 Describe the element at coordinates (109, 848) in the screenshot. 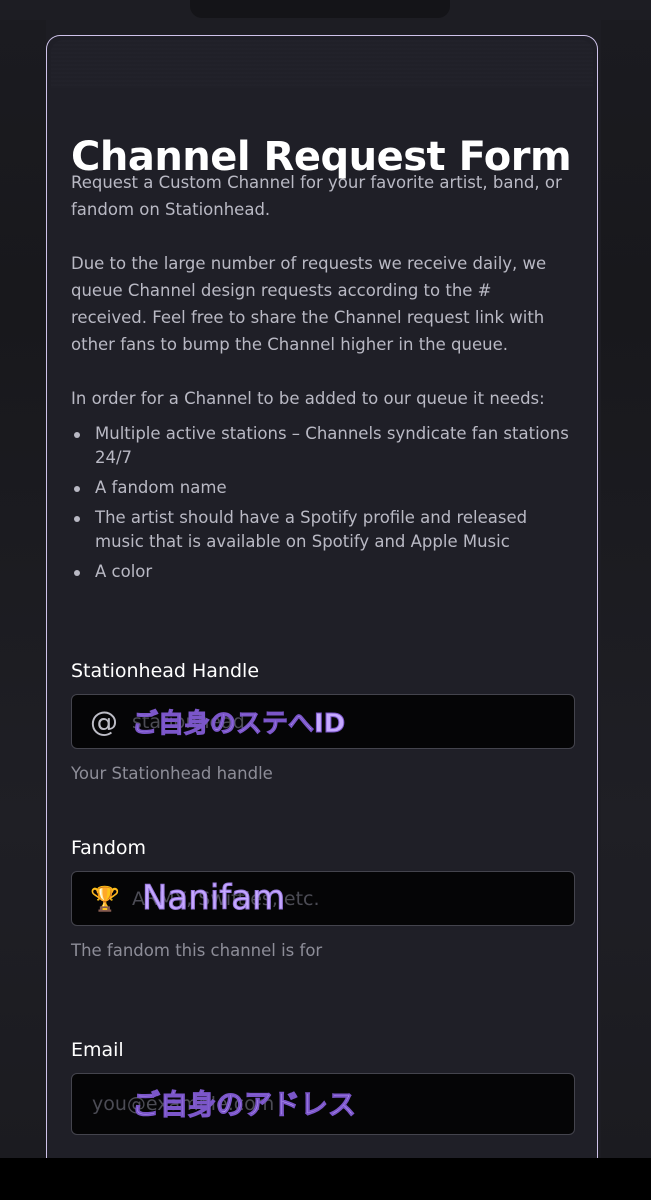

I see `fandom-label: Fandom` at that location.